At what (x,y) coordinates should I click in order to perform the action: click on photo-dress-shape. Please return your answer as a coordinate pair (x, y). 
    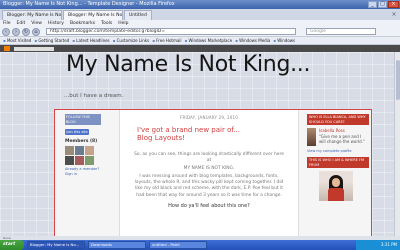
    Looking at the image, I should click on (336, 194).